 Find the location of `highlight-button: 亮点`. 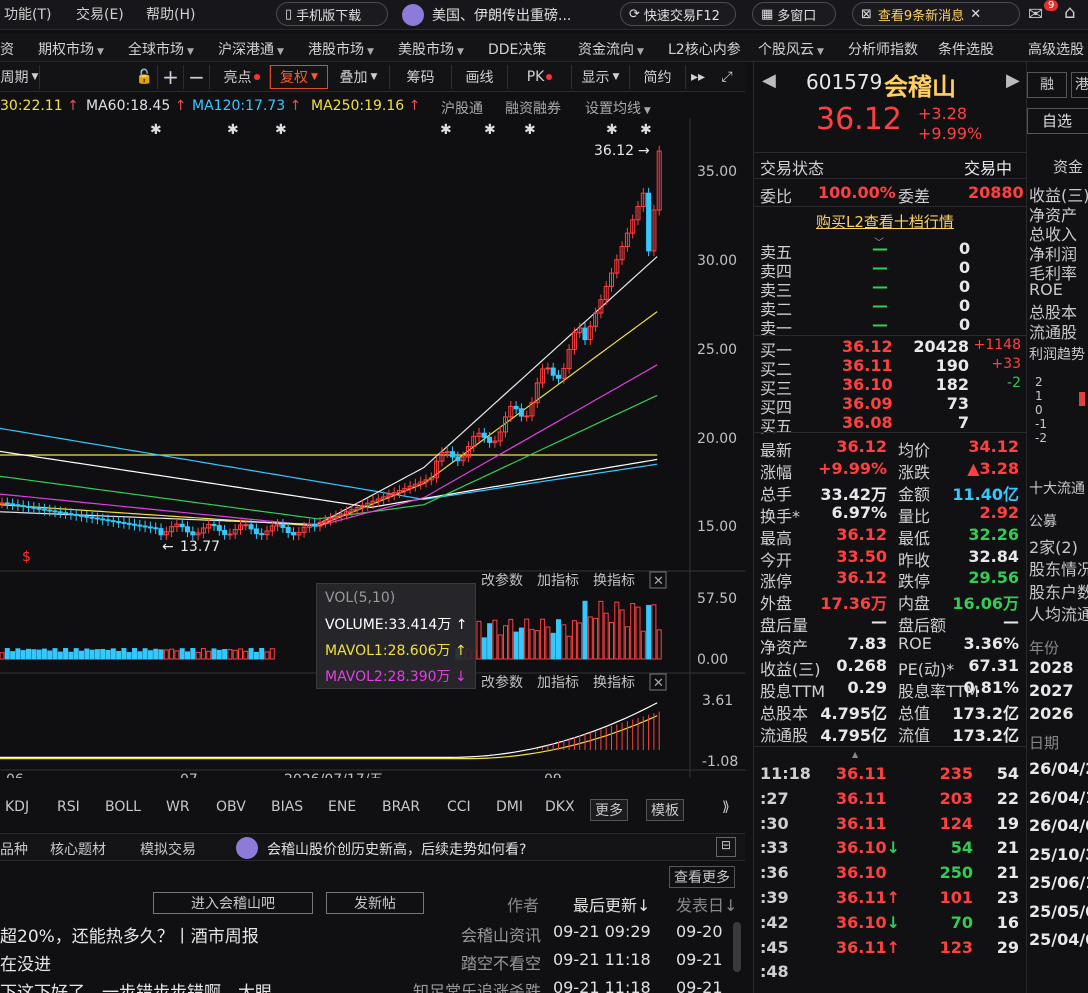

highlight-button: 亮点 is located at coordinates (242, 77).